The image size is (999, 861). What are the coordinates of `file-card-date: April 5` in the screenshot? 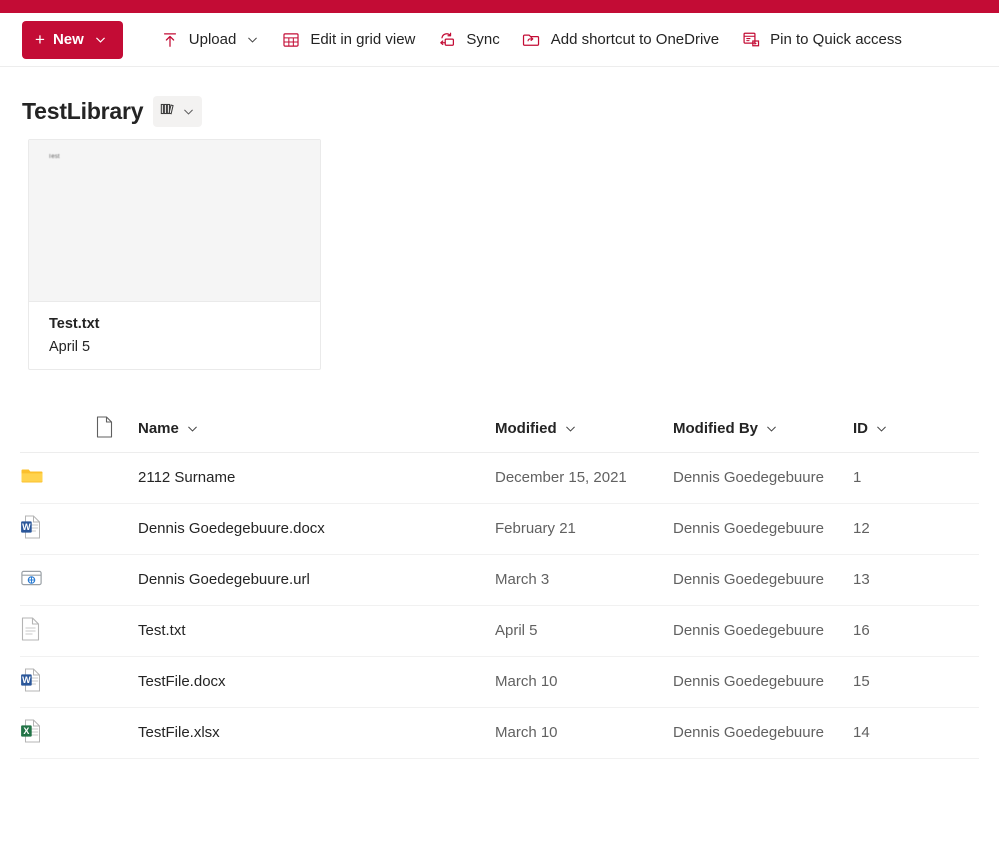 It's located at (70, 346).